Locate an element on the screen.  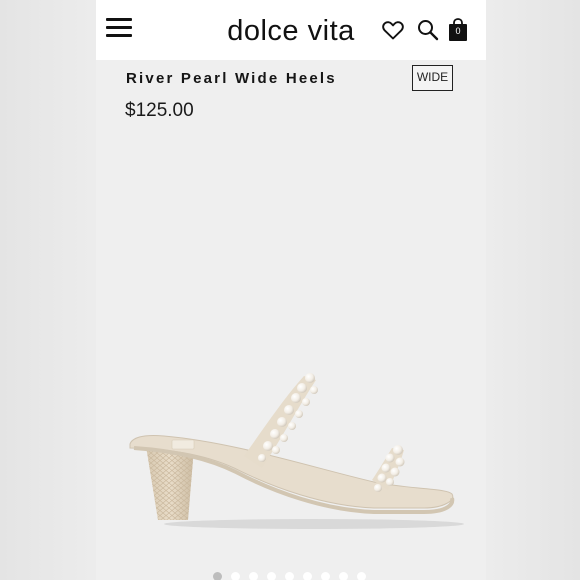
product-title: River Pearl Wide Heels is located at coordinates (231, 78).